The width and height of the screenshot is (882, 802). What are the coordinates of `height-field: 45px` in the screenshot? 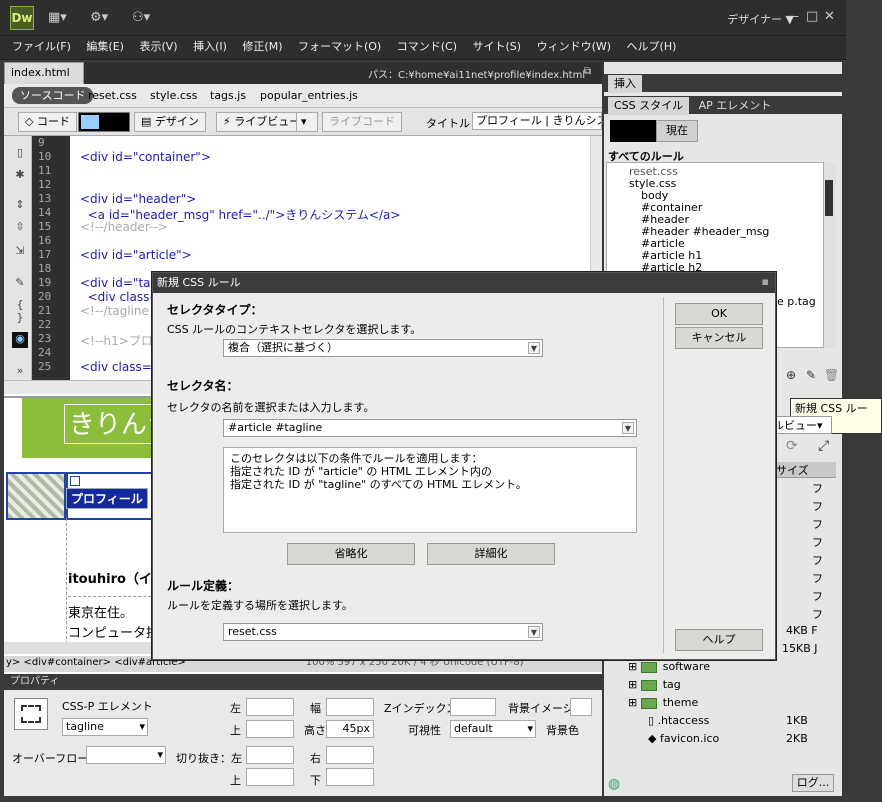 It's located at (350, 729).